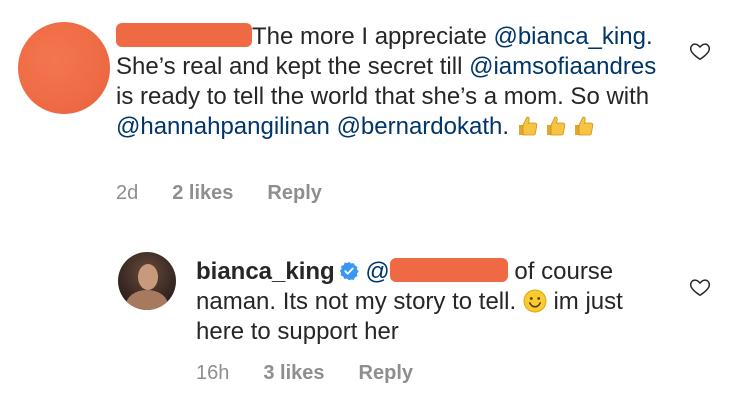 The width and height of the screenshot is (750, 418). I want to click on comment-2-time: 16h, so click(213, 373).